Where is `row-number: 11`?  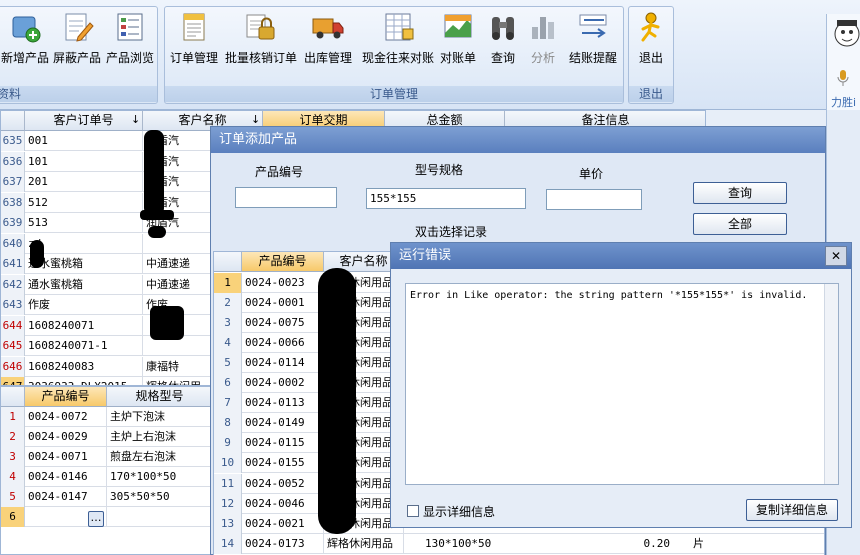
row-number: 11 is located at coordinates (228, 483).